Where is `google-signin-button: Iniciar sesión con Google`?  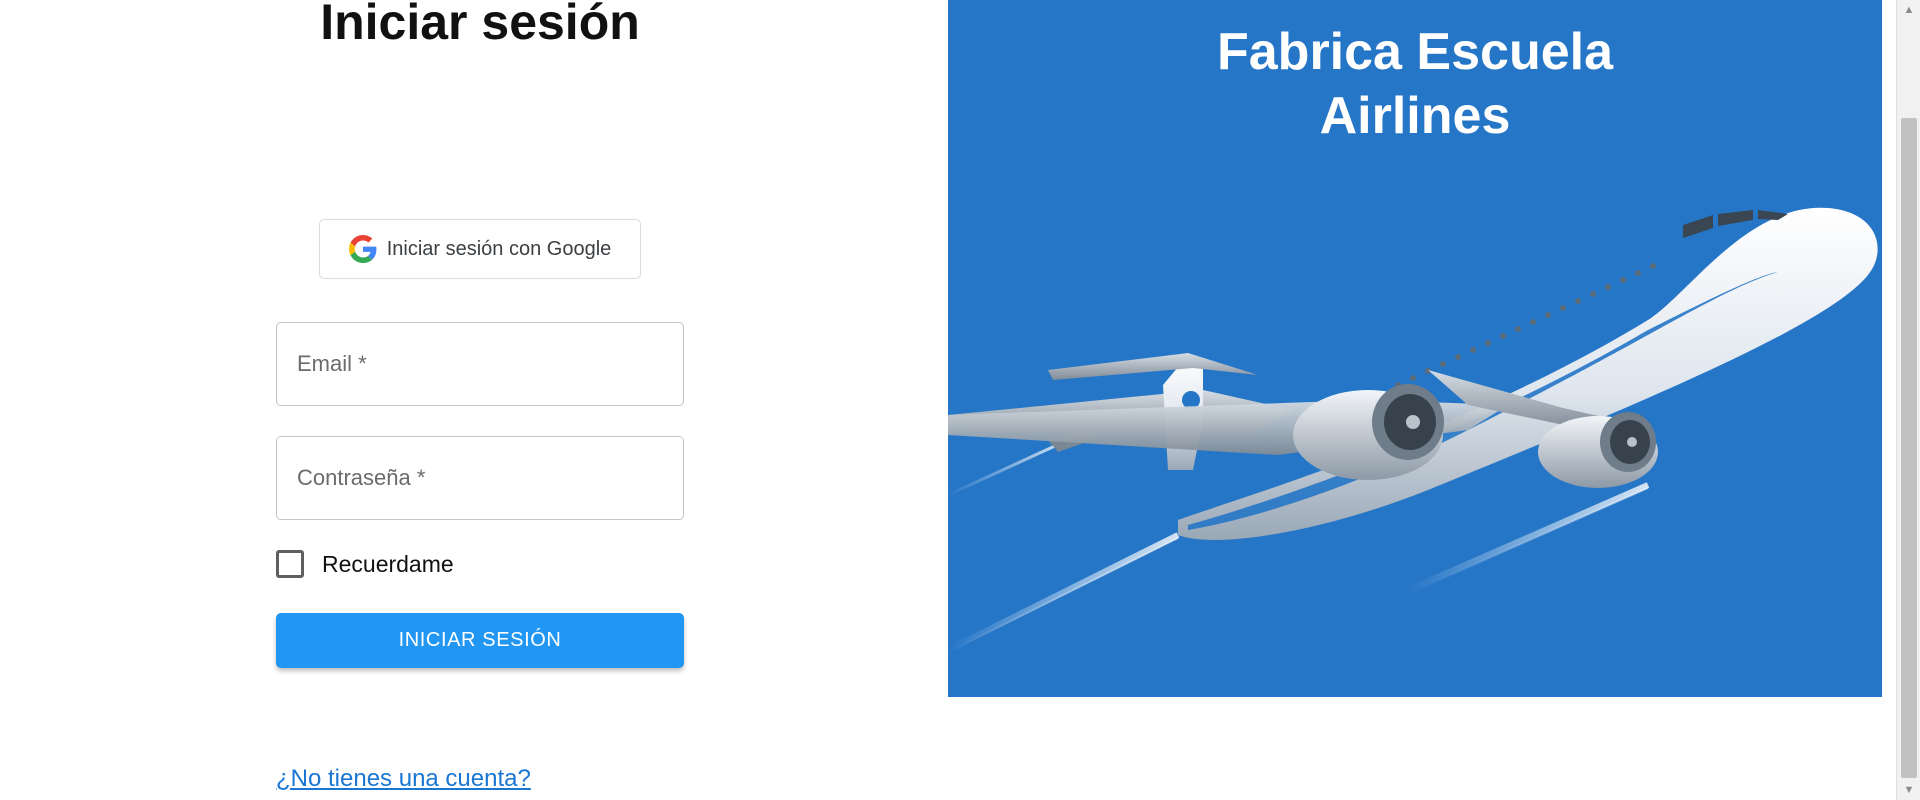 google-signin-button: Iniciar sesión con Google is located at coordinates (480, 249).